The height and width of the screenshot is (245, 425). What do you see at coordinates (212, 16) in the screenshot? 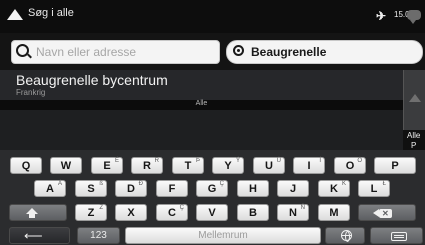
I see `top-bar: Søg i alle ✈ 15.00` at bounding box center [212, 16].